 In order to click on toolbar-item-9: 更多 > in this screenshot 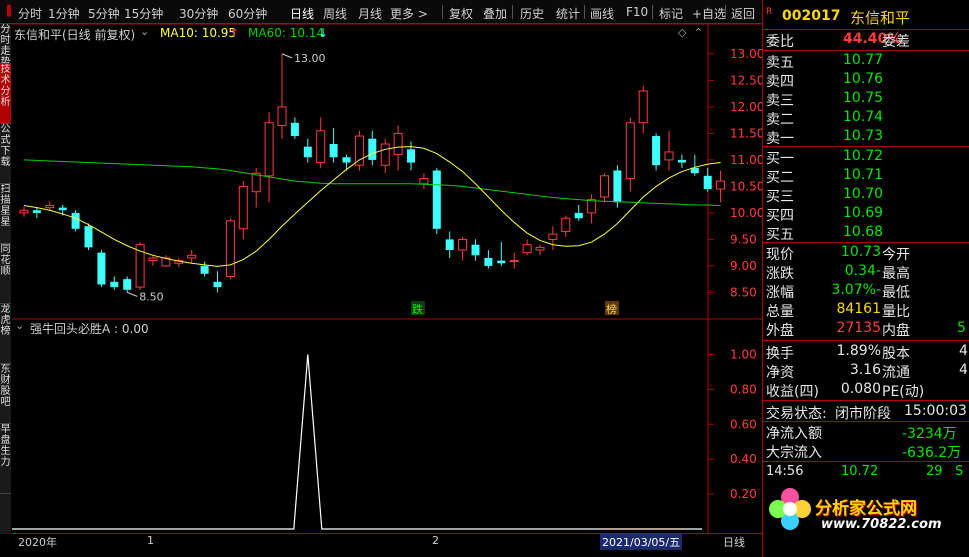, I will do `click(409, 13)`.